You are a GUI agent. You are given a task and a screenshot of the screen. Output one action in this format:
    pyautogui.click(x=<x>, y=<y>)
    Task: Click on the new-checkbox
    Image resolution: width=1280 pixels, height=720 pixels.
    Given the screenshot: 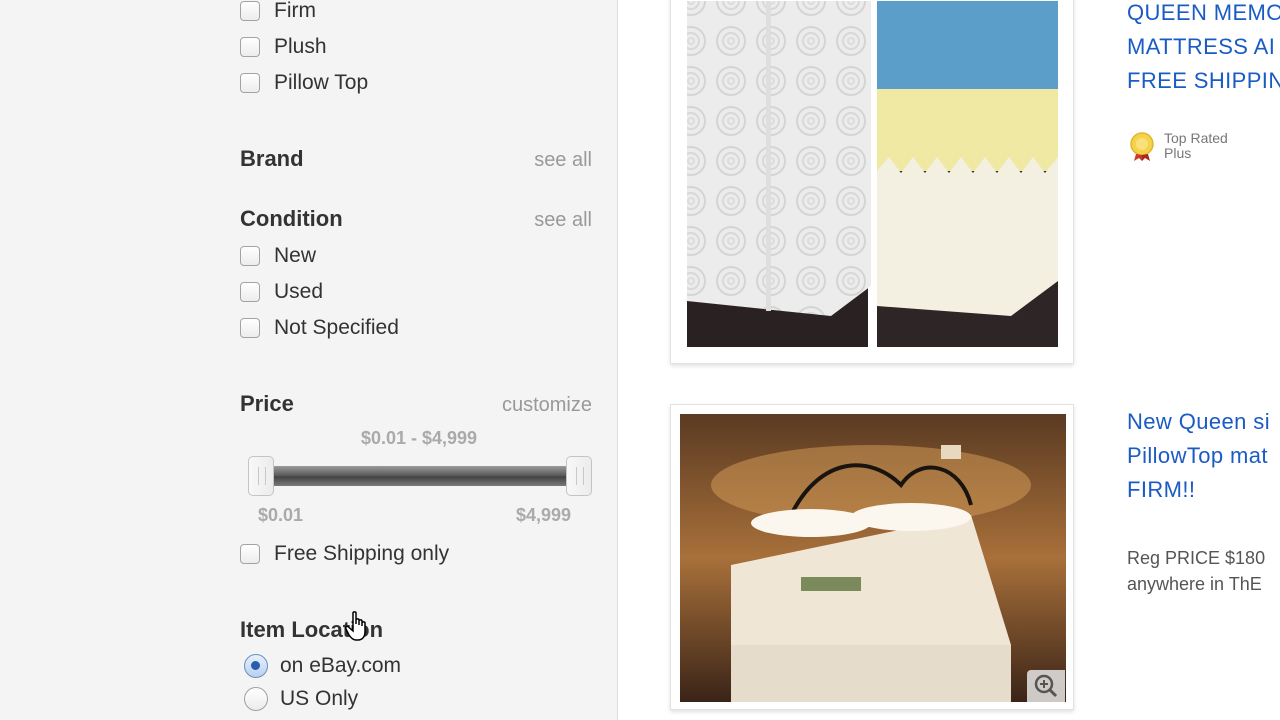 What is the action you would take?
    pyautogui.click(x=250, y=256)
    